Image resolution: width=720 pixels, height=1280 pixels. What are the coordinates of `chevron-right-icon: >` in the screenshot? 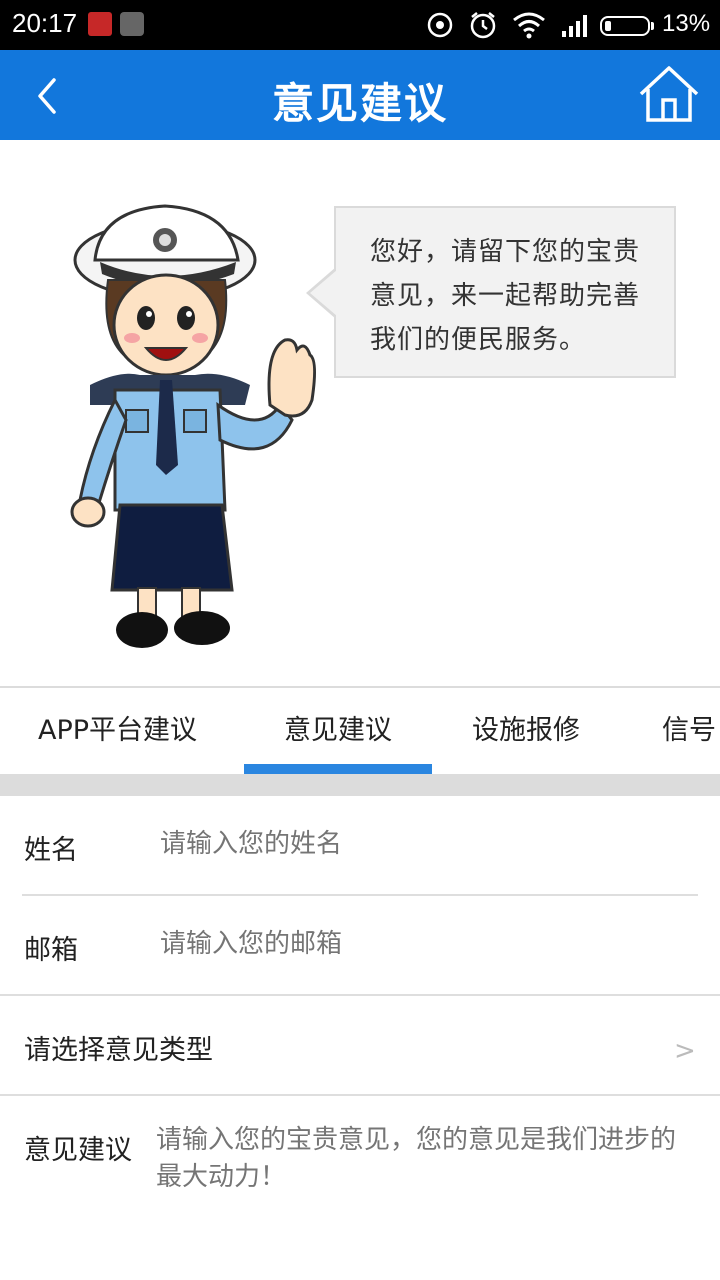 It's located at (685, 1051).